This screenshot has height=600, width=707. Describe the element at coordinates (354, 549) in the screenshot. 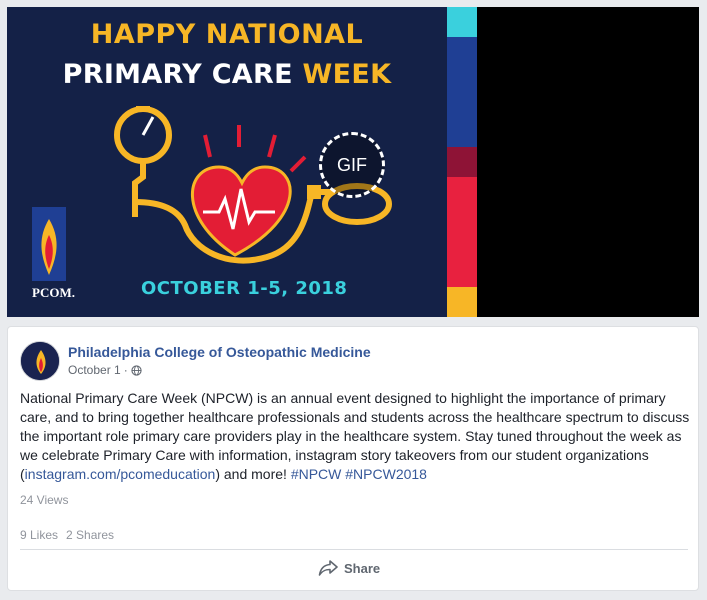

I see `divider` at that location.